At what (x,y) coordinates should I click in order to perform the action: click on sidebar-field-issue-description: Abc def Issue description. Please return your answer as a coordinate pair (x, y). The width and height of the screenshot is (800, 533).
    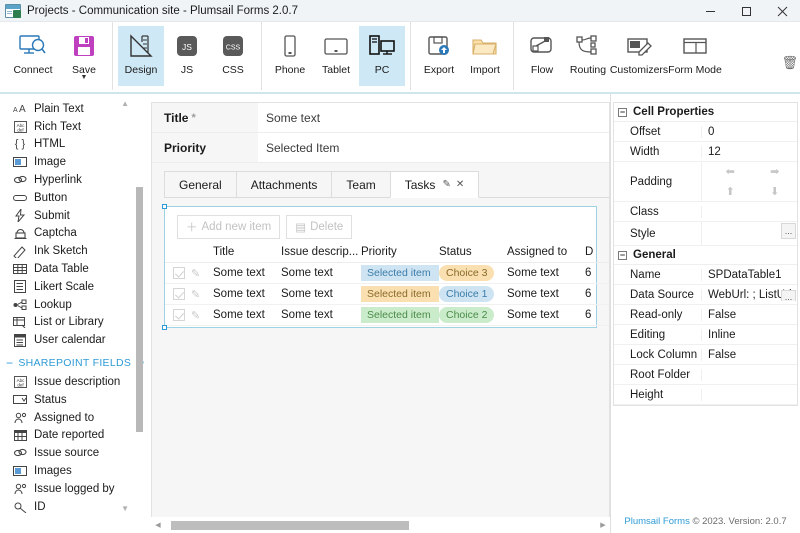
    Looking at the image, I should click on (72, 382).